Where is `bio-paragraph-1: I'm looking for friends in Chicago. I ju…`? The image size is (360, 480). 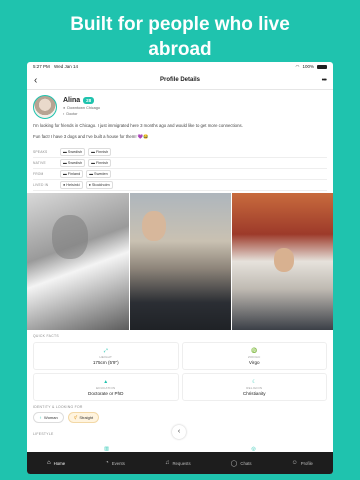
bio-paragraph-1: I'm looking for friends in Chicago. I ju… is located at coordinates (138, 125).